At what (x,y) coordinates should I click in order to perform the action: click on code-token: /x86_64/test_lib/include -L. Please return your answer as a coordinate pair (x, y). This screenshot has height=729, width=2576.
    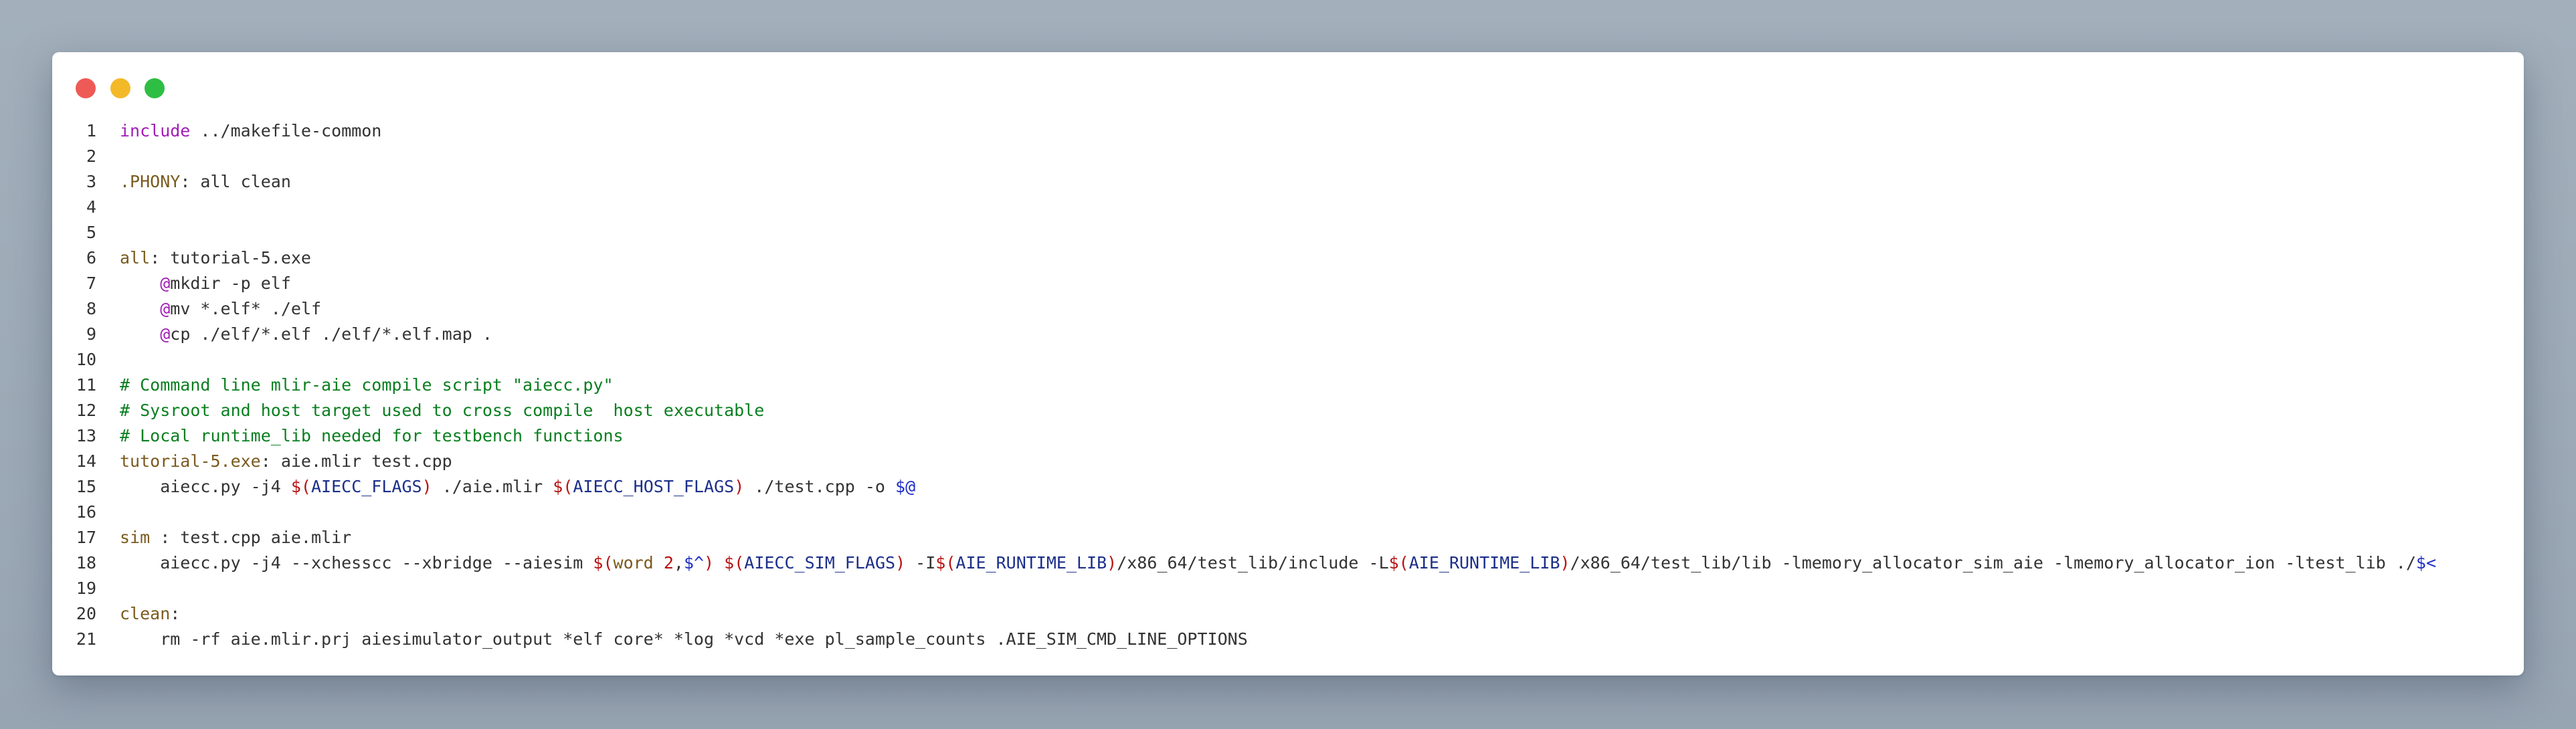
    Looking at the image, I should click on (1253, 562).